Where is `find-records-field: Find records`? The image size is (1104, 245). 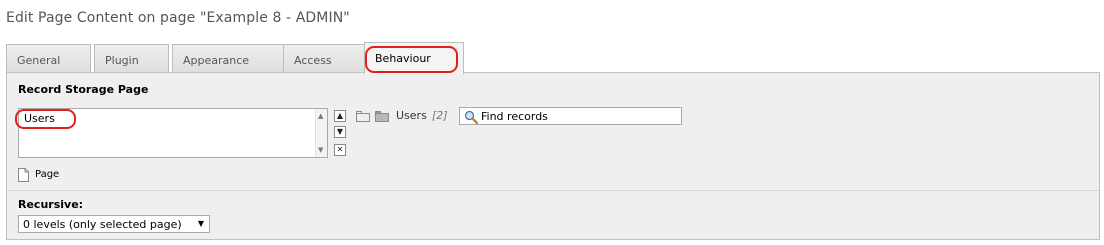 find-records-field: Find records is located at coordinates (570, 116).